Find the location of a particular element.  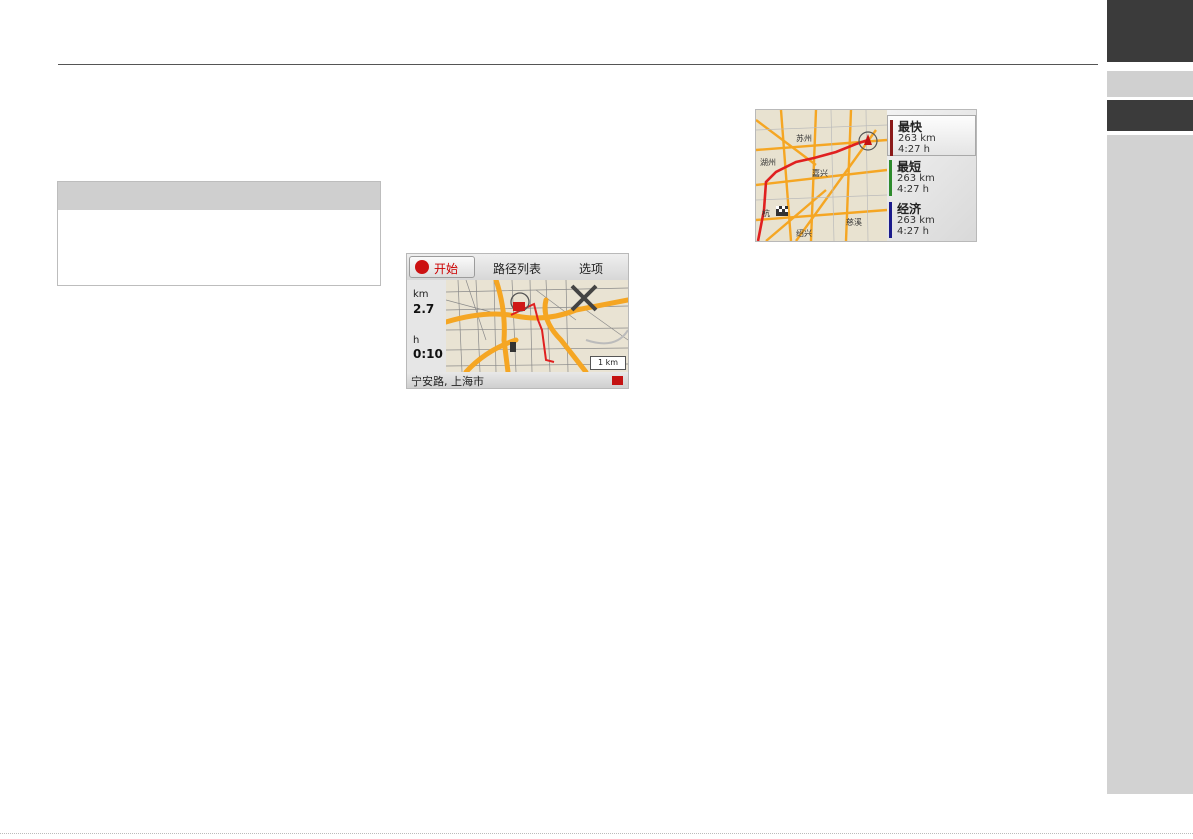

route-option-economic: 经济 263 km 4:27 h is located at coordinates (931, 218).